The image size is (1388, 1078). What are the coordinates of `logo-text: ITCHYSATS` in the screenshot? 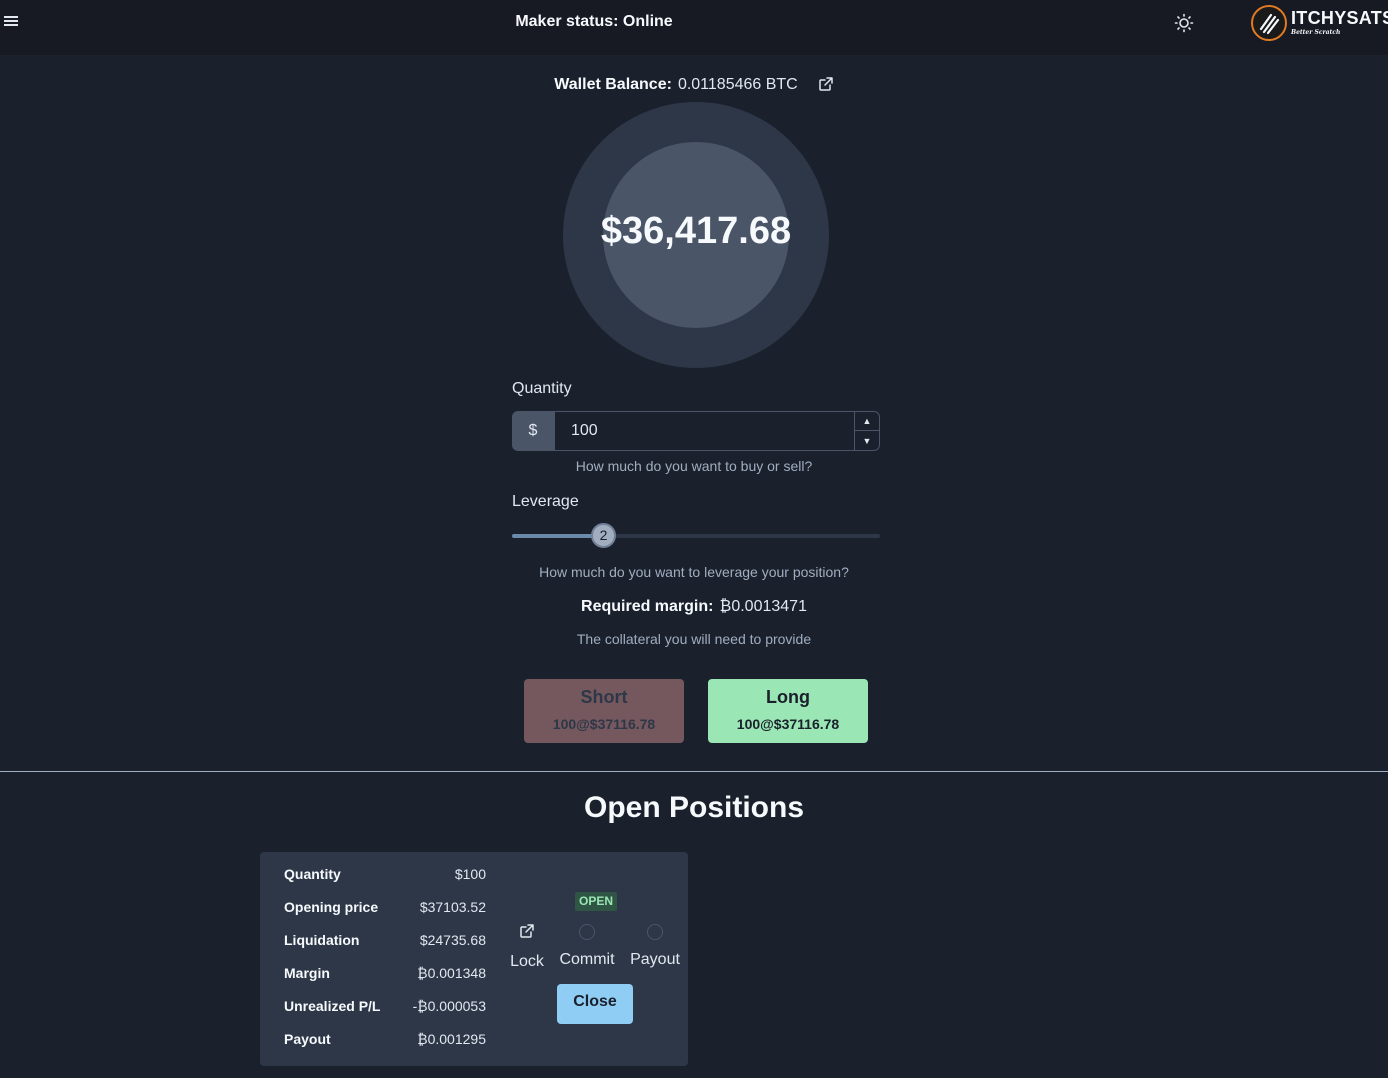 It's located at (1339, 18).